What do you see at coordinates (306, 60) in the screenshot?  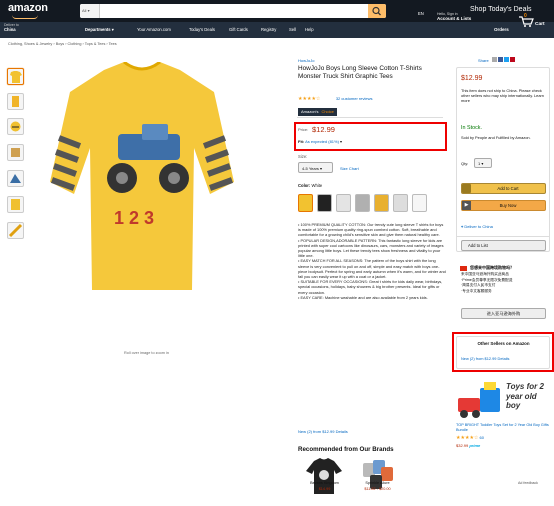 I see `brand-link: HowJoJo` at bounding box center [306, 60].